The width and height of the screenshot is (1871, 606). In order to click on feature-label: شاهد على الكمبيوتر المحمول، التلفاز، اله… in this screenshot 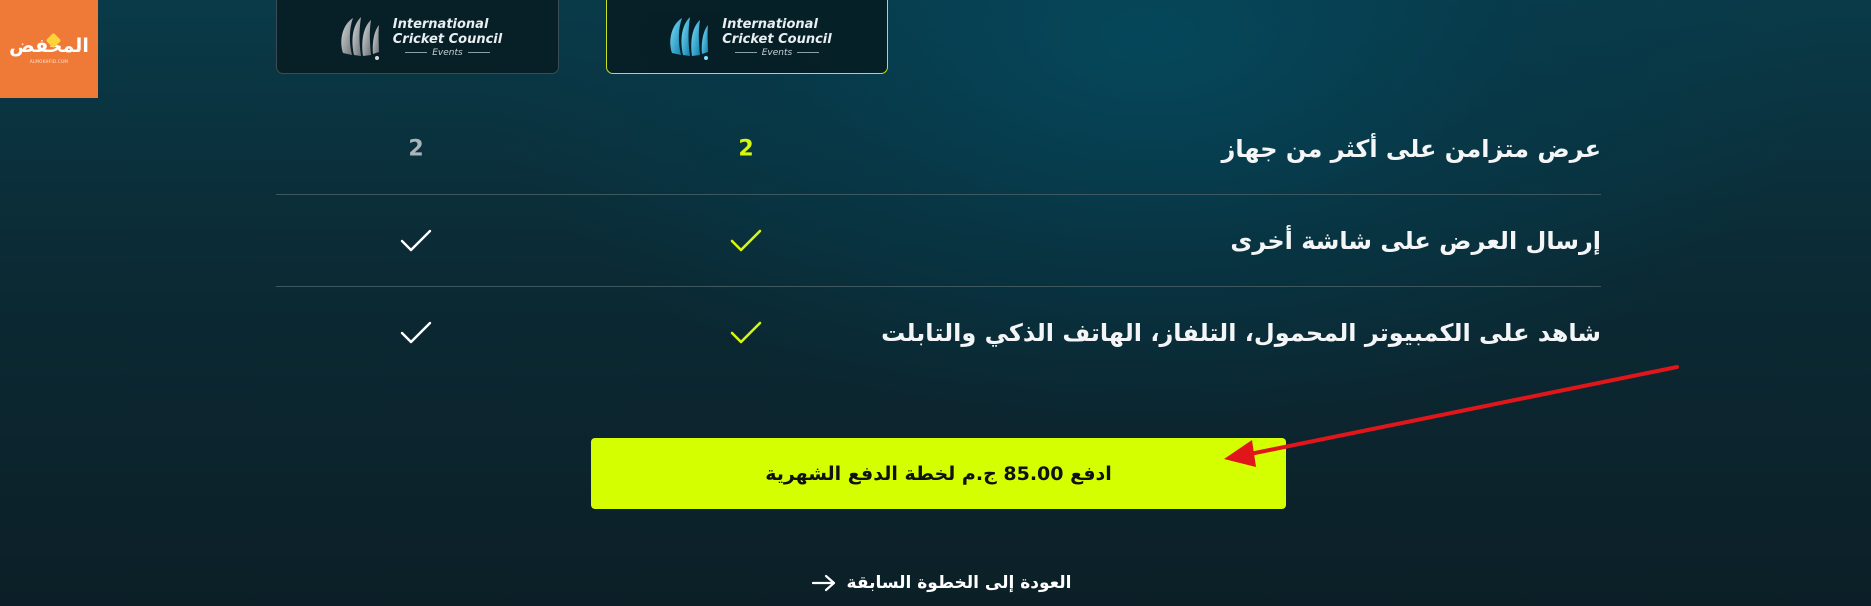, I will do `click(1241, 332)`.